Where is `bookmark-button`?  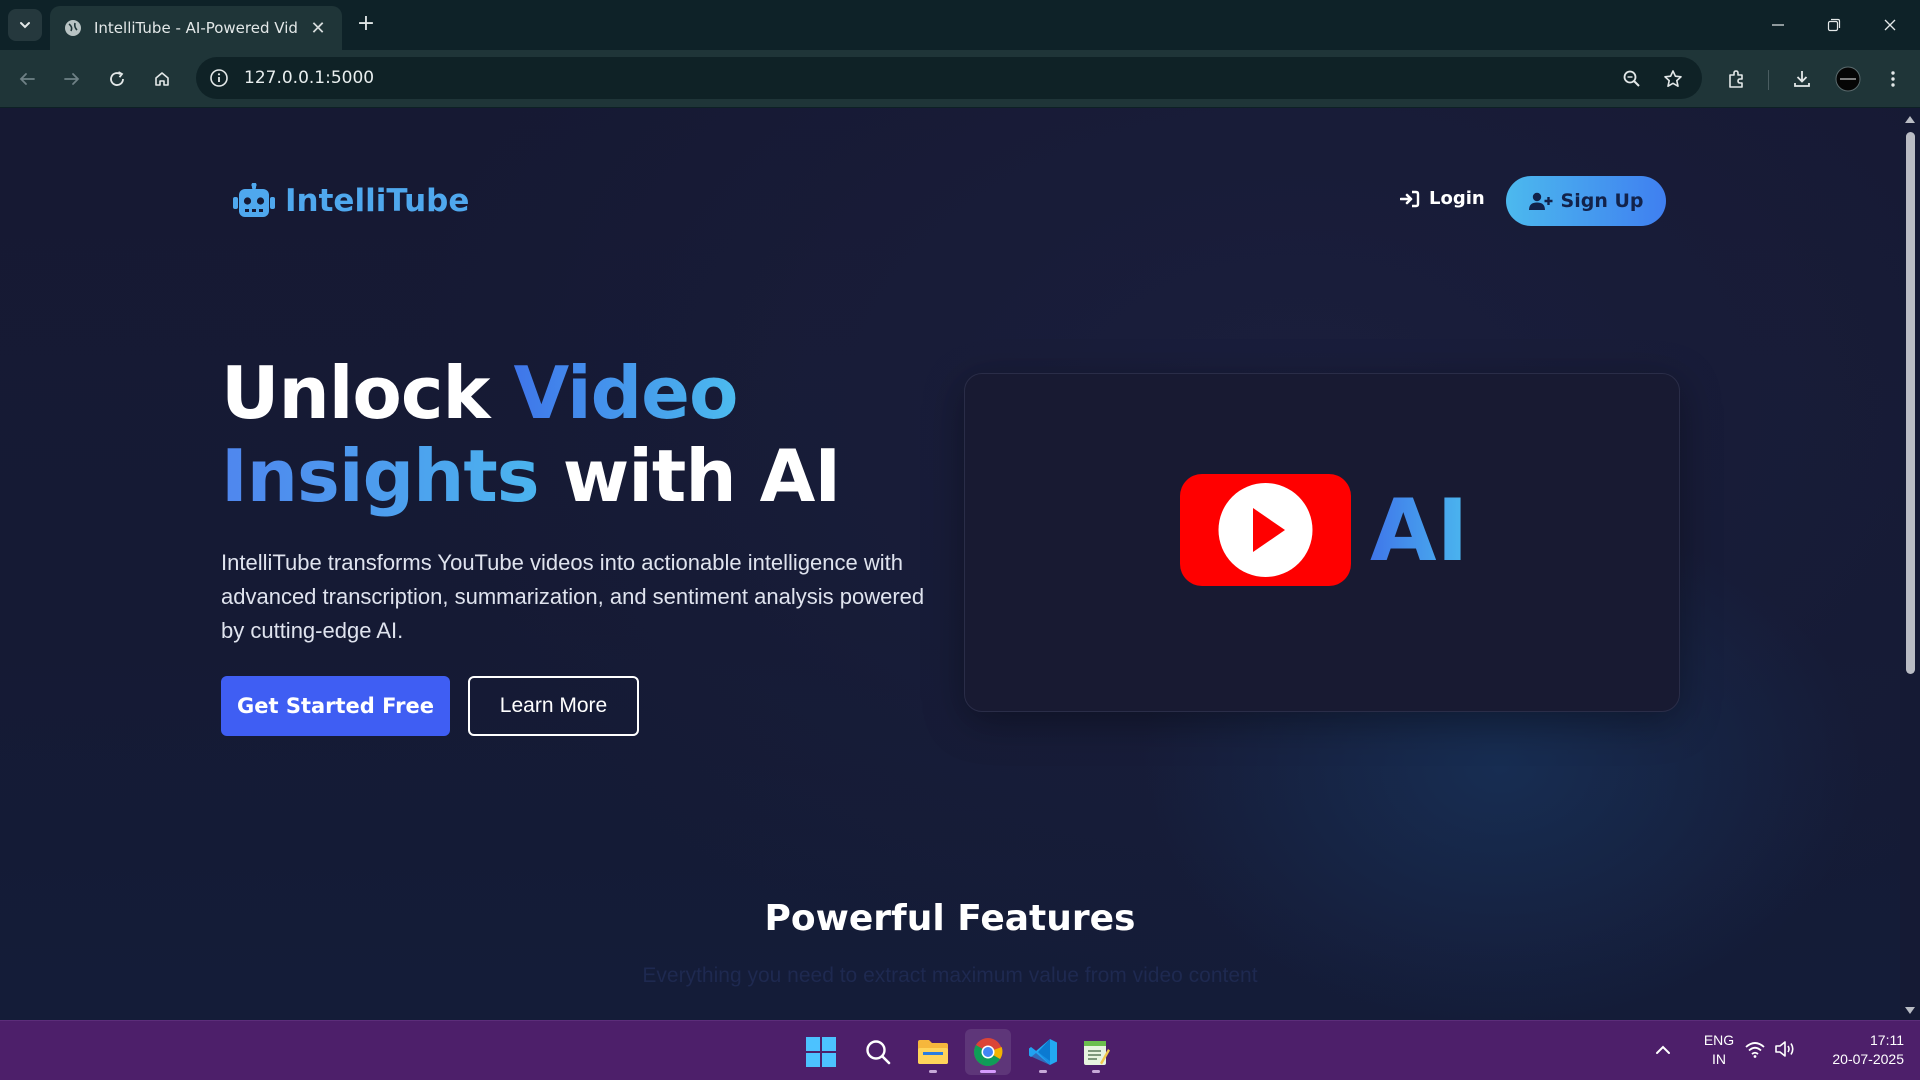
bookmark-button is located at coordinates (1673, 79).